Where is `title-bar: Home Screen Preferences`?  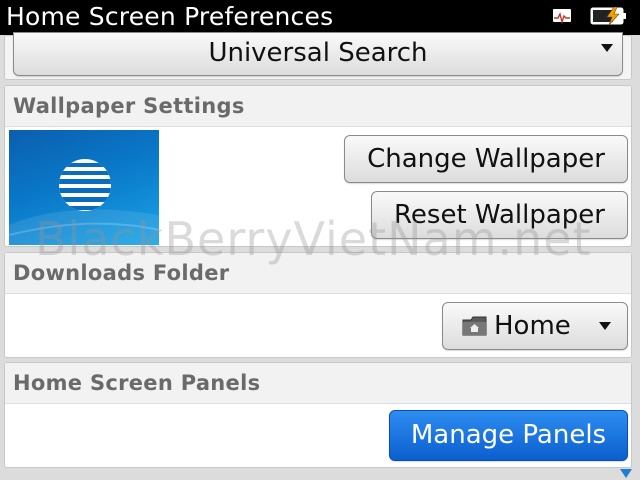
title-bar: Home Screen Preferences is located at coordinates (320, 17).